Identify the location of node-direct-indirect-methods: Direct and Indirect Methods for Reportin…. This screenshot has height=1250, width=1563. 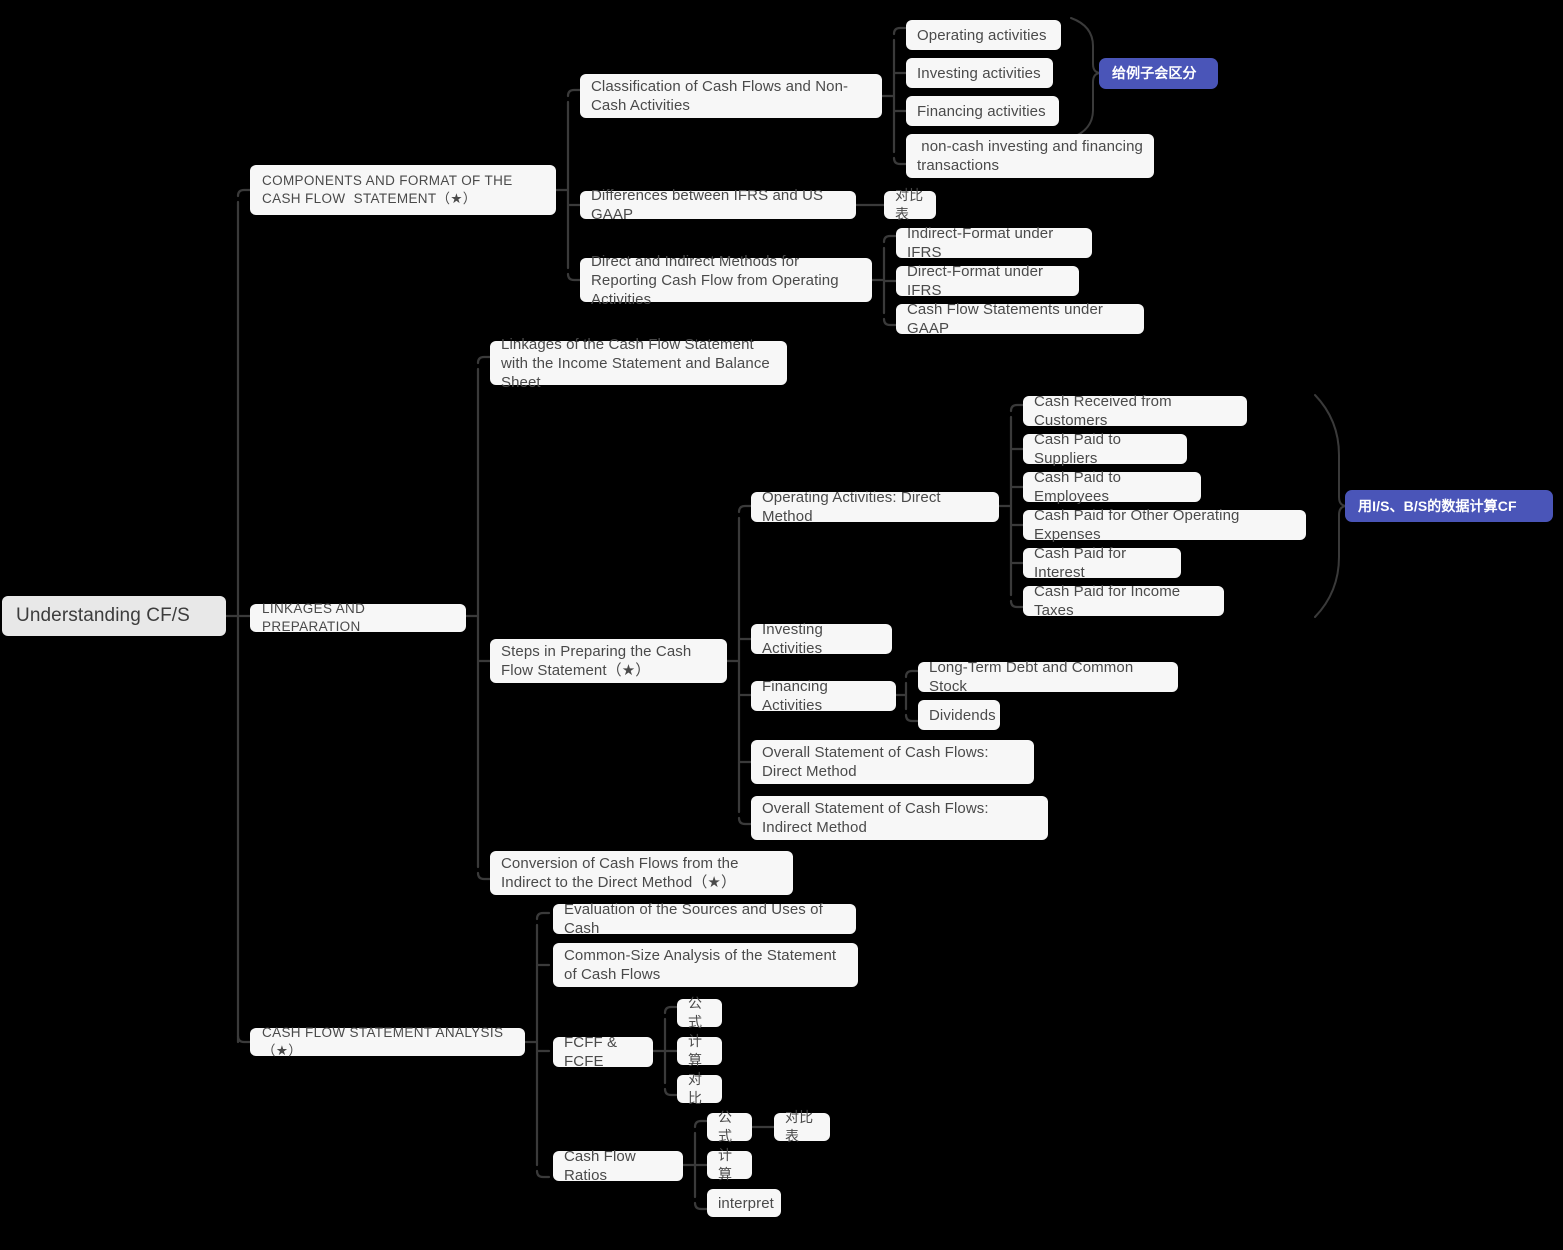
(726, 280).